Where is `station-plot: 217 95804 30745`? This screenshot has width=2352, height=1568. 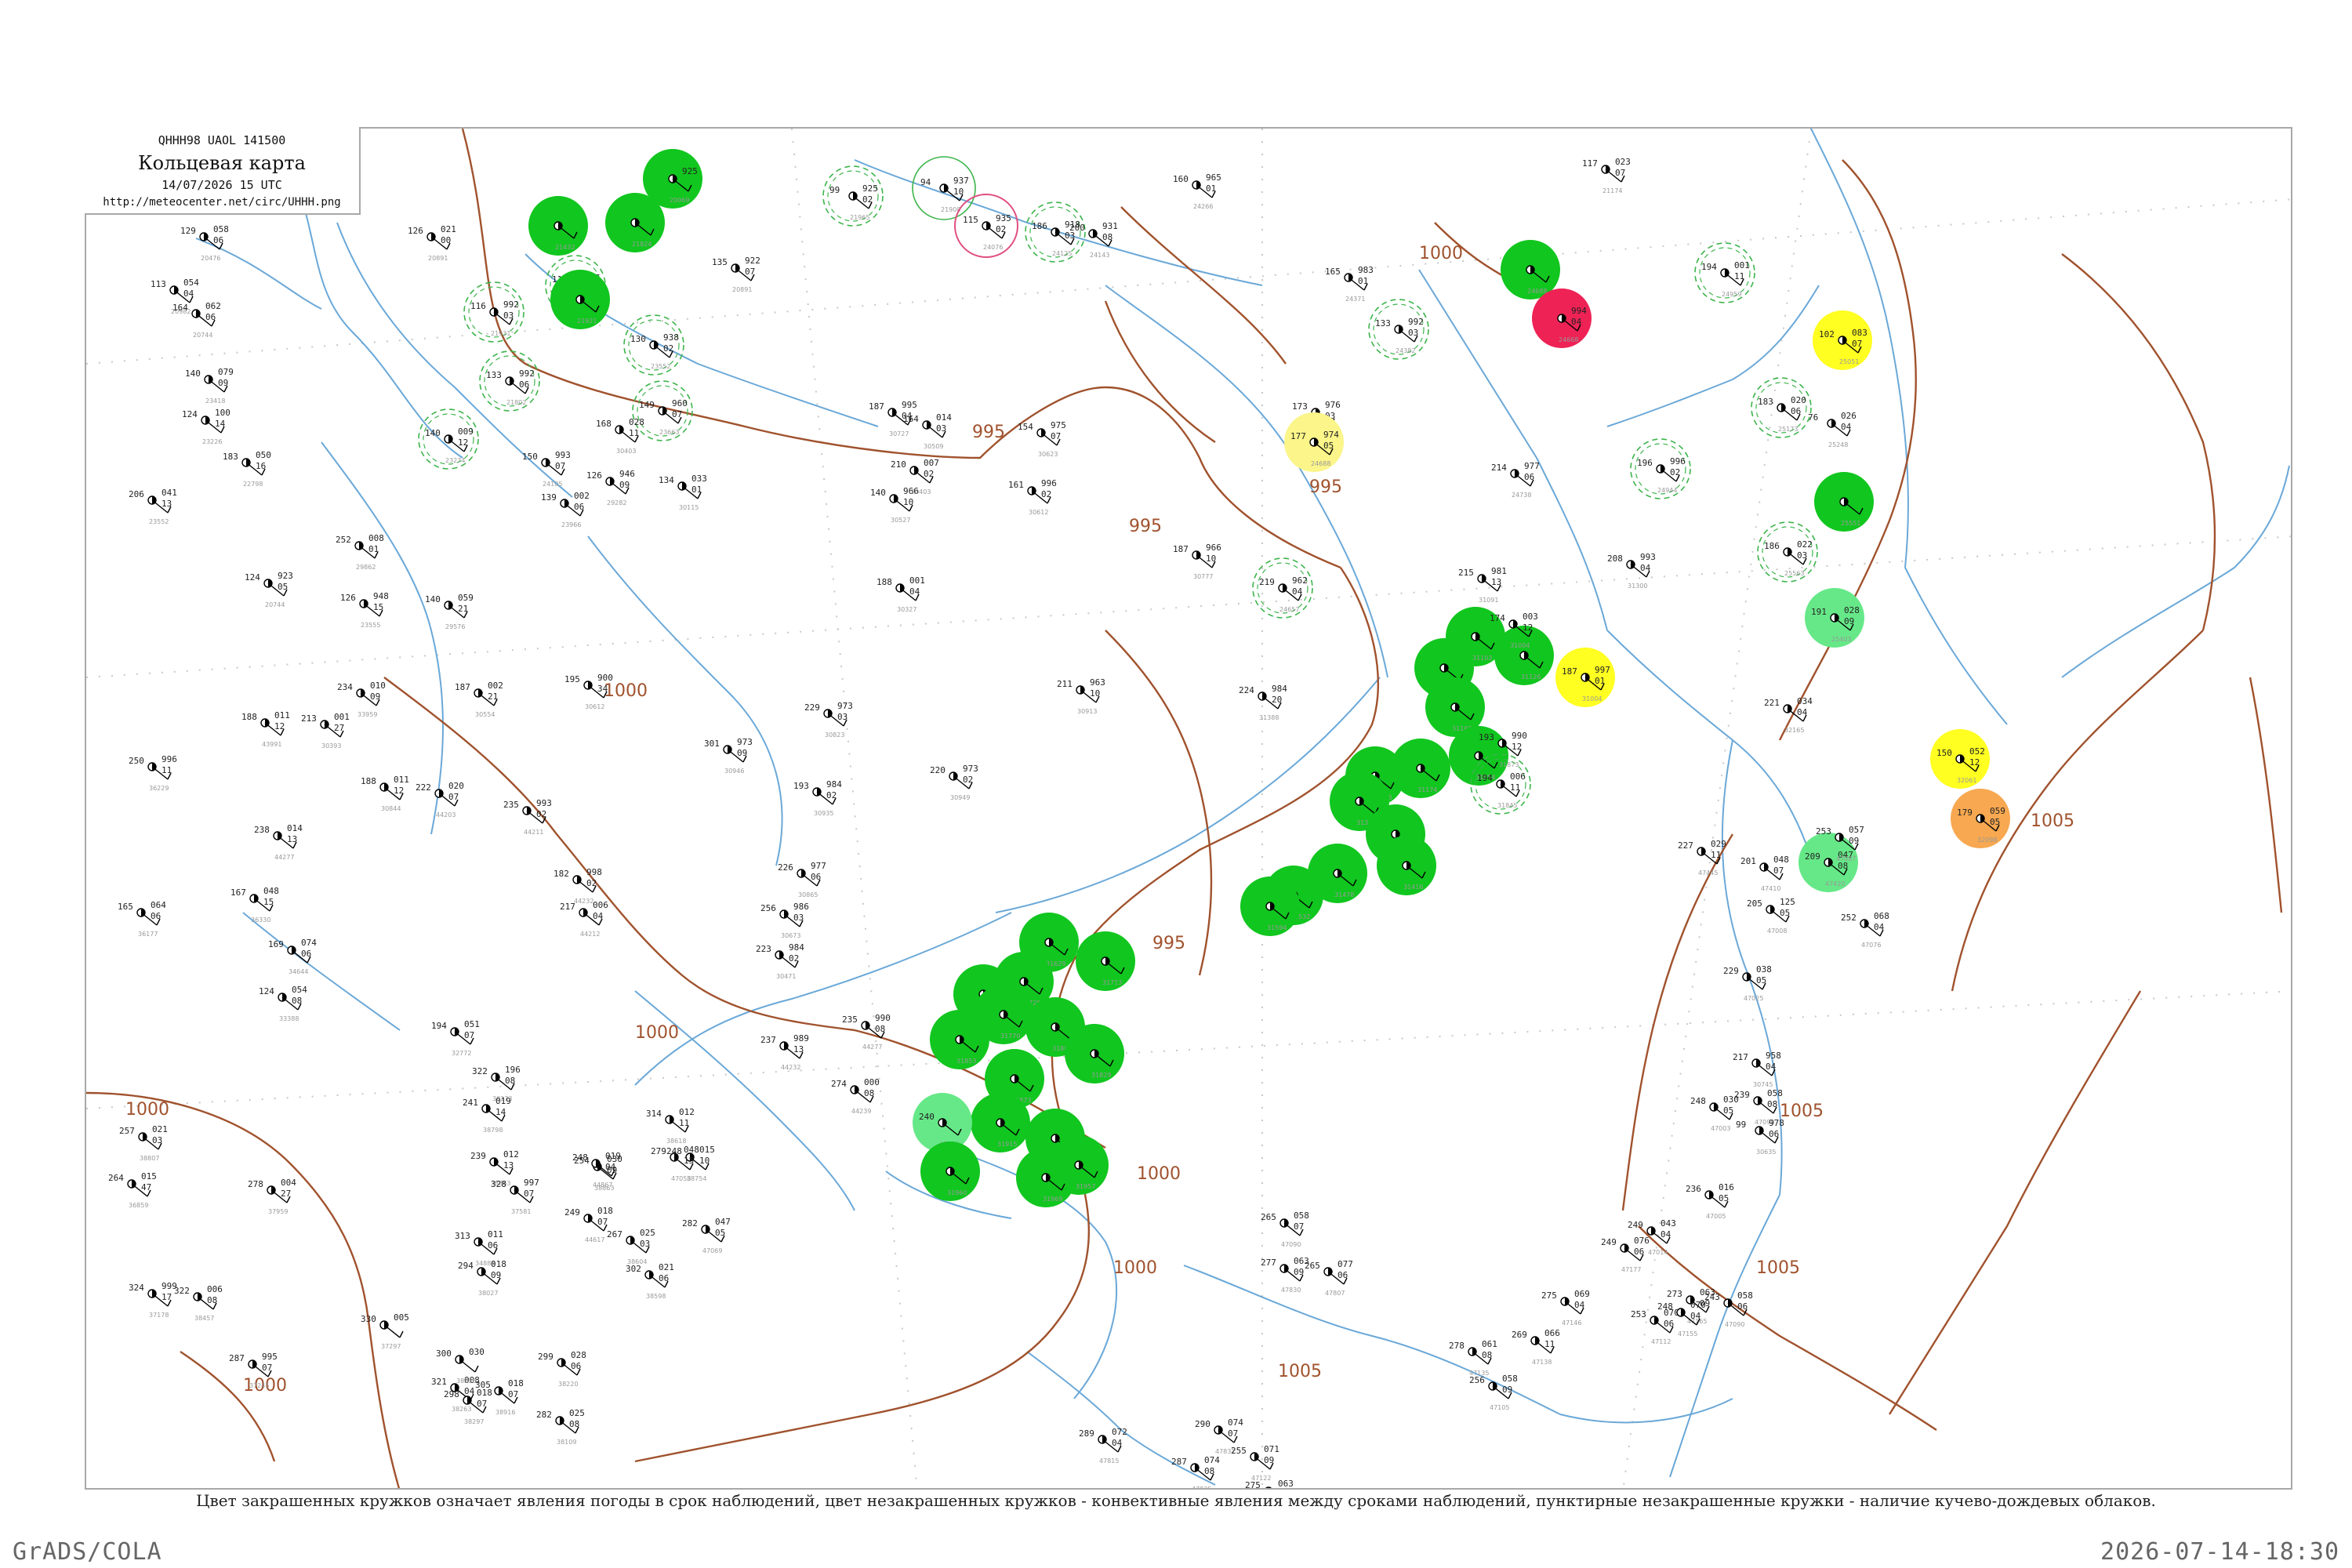 station-plot: 217 95804 30745 is located at coordinates (1757, 1069).